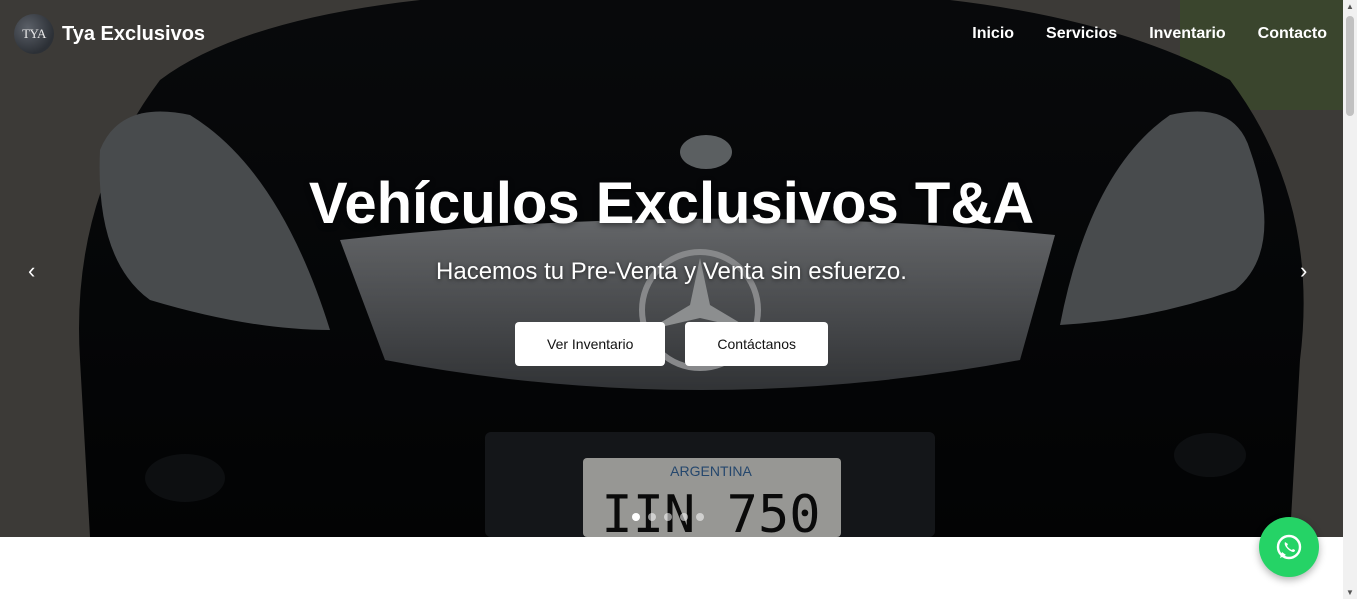 This screenshot has width=1357, height=599. What do you see at coordinates (1133, 34) in the screenshot?
I see `nav-menu: Inicio Servicios Inventario Contacto` at bounding box center [1133, 34].